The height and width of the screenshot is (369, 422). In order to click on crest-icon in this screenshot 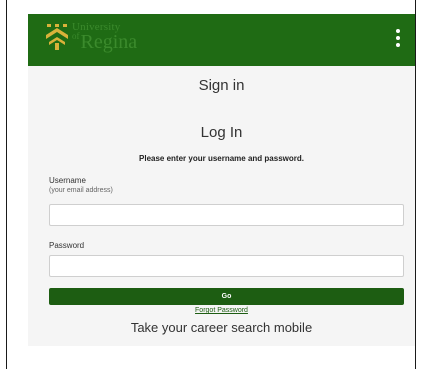, I will do `click(57, 37)`.